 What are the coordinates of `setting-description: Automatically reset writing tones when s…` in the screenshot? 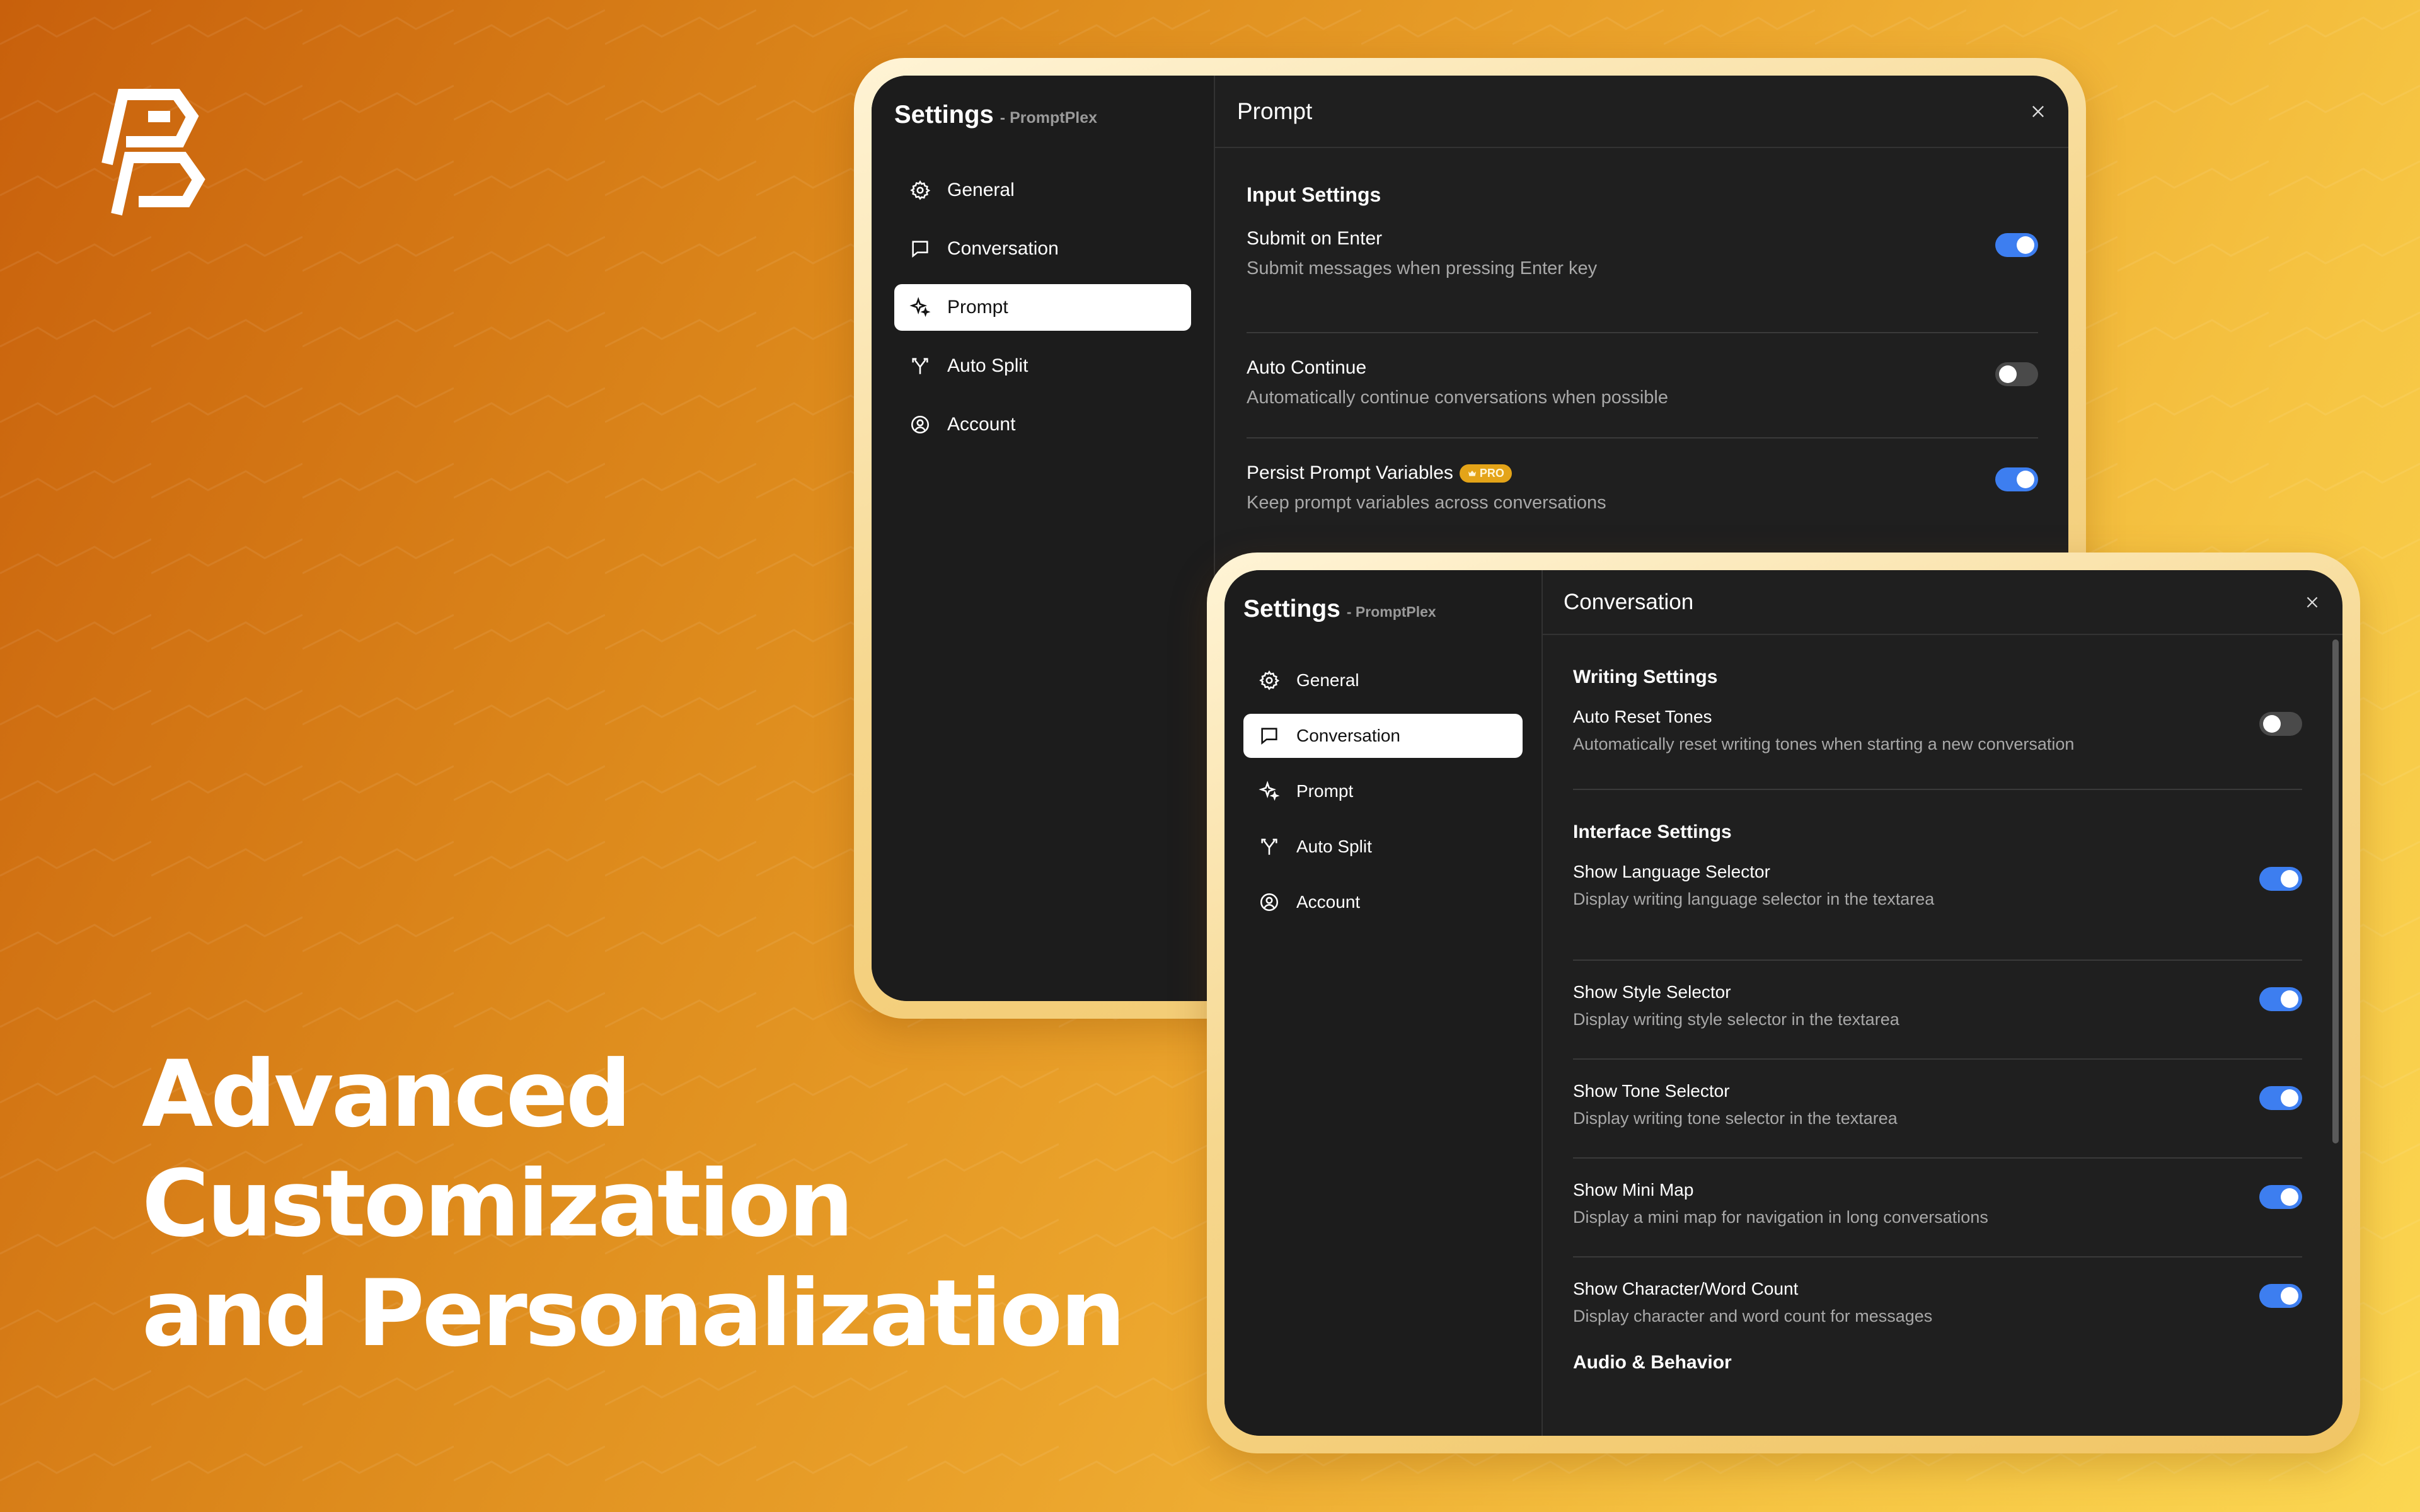 It's located at (1824, 744).